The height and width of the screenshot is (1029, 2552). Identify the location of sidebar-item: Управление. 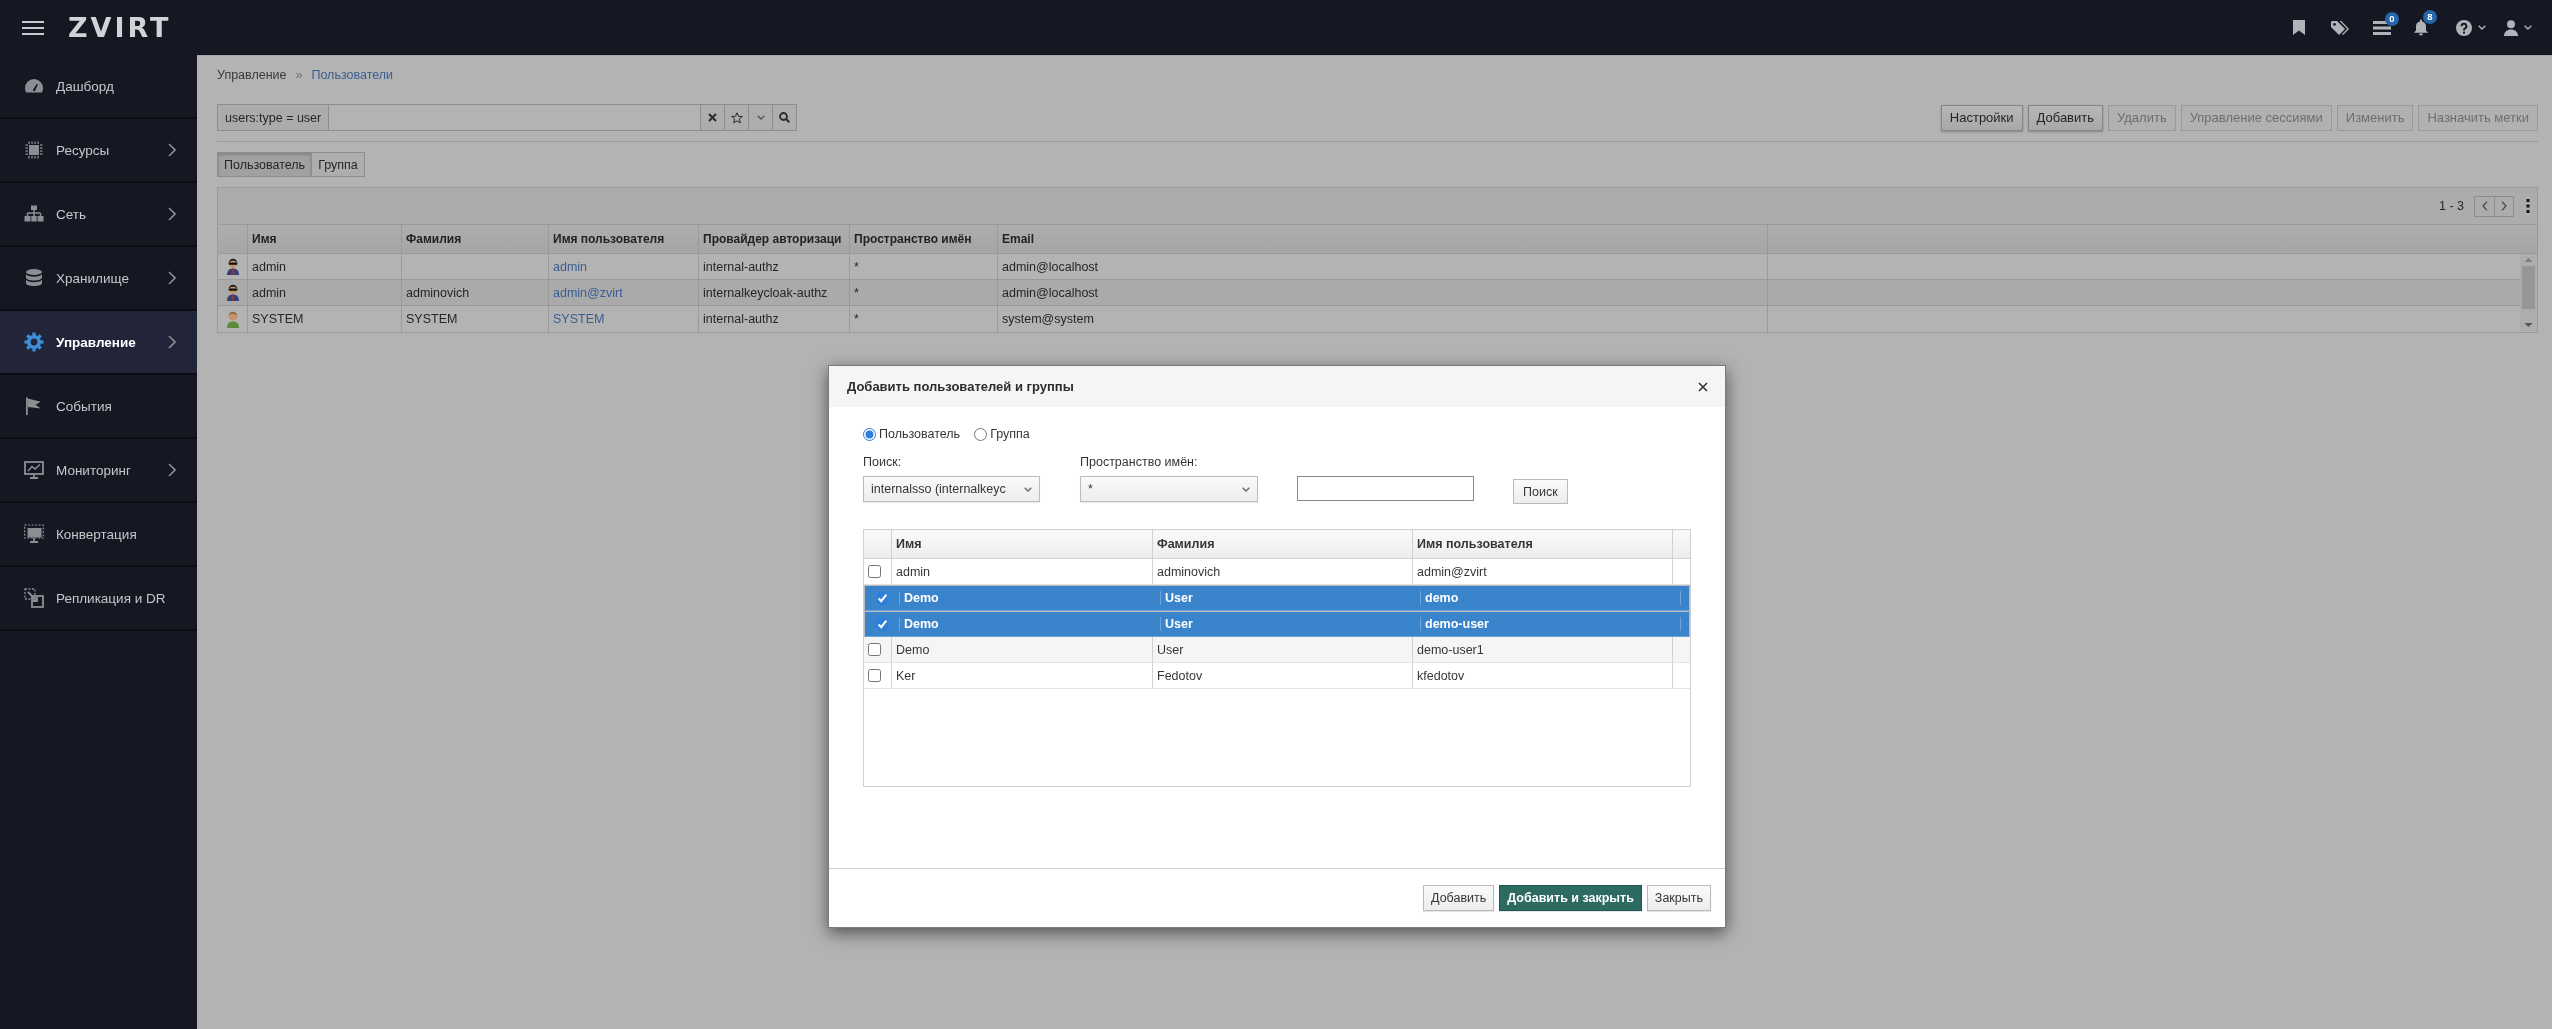
(98, 343).